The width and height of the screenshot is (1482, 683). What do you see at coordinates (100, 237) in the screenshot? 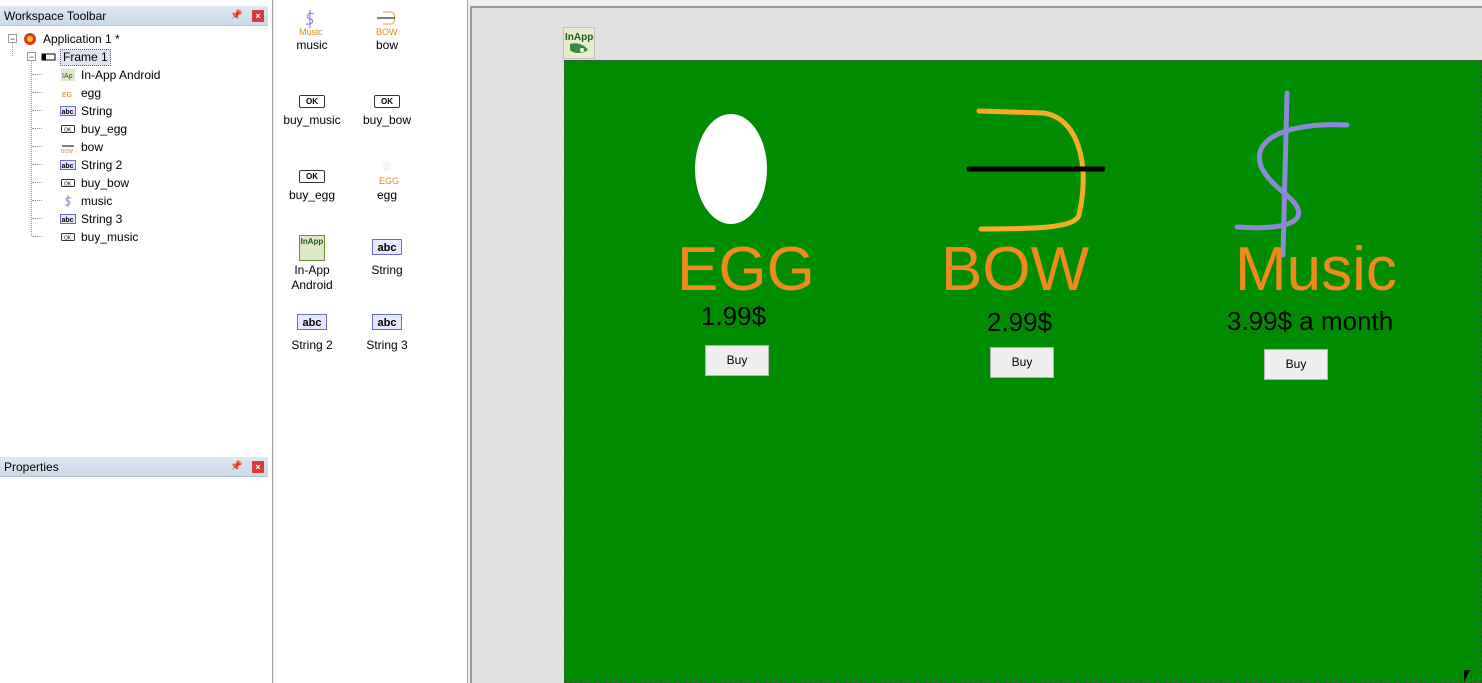
I see `tree-item-buy-music: OK buy_music` at bounding box center [100, 237].